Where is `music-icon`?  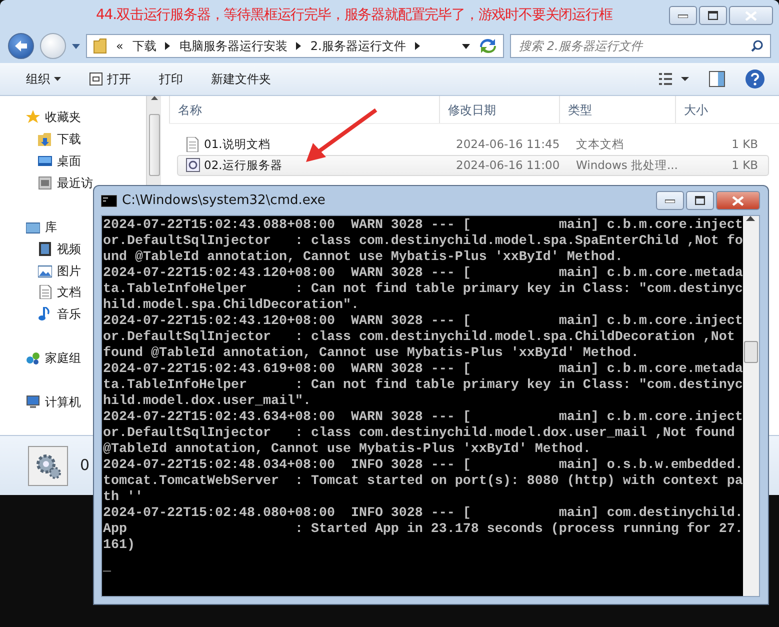
music-icon is located at coordinates (45, 314).